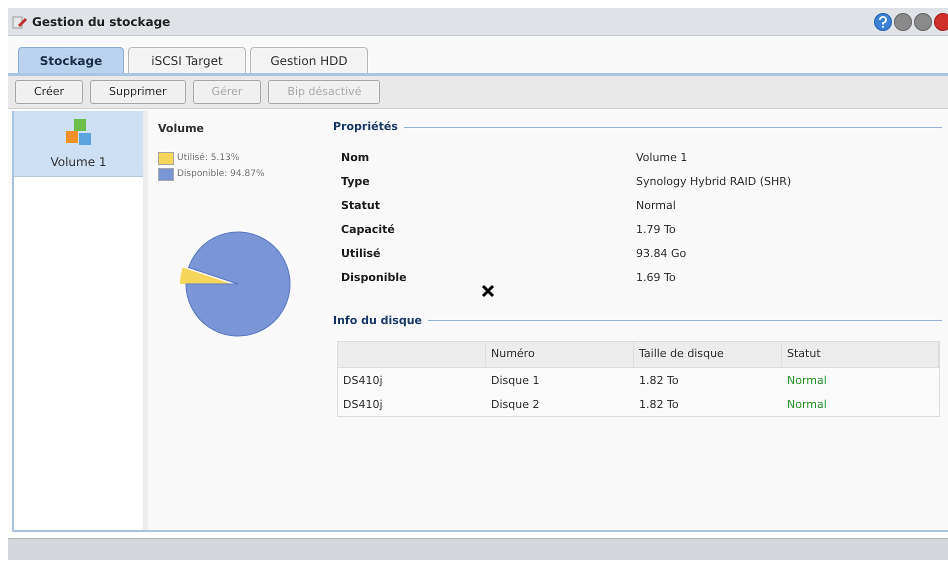 The image size is (948, 563). Describe the element at coordinates (49, 92) in the screenshot. I see `toolbar-button: Créer` at that location.